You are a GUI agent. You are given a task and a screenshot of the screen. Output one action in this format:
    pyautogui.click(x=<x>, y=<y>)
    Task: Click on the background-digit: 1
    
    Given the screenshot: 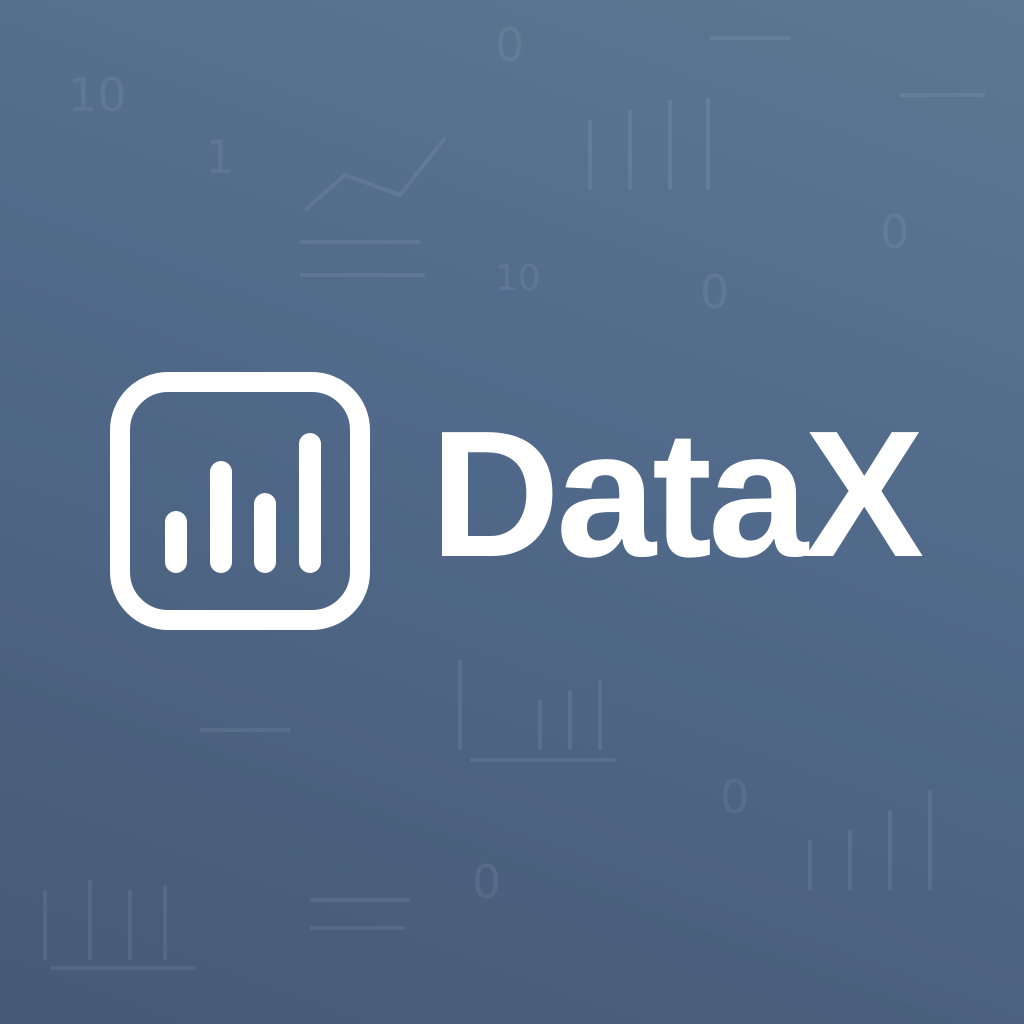 What is the action you would take?
    pyautogui.click(x=220, y=157)
    